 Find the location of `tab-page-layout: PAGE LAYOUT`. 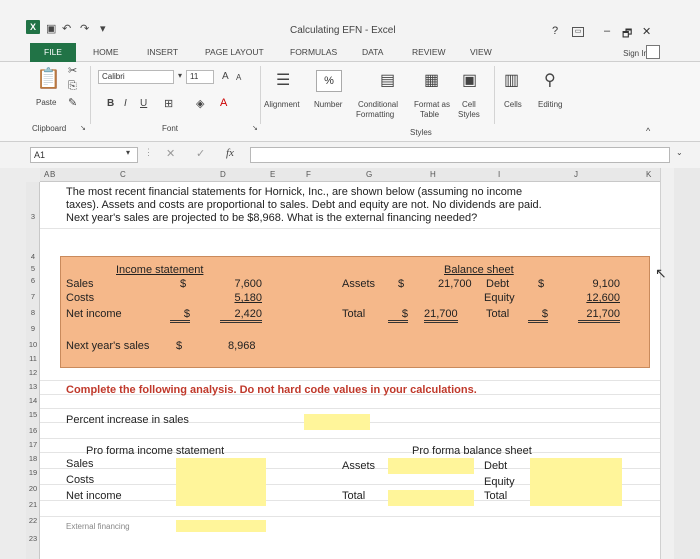

tab-page-layout: PAGE LAYOUT is located at coordinates (234, 52).